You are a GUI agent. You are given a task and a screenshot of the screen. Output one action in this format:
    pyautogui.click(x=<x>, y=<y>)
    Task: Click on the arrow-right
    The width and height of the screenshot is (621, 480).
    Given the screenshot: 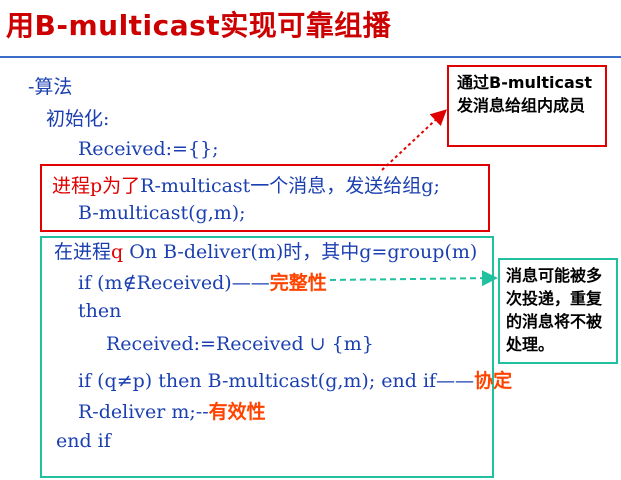 What is the action you would take?
    pyautogui.click(x=413, y=278)
    